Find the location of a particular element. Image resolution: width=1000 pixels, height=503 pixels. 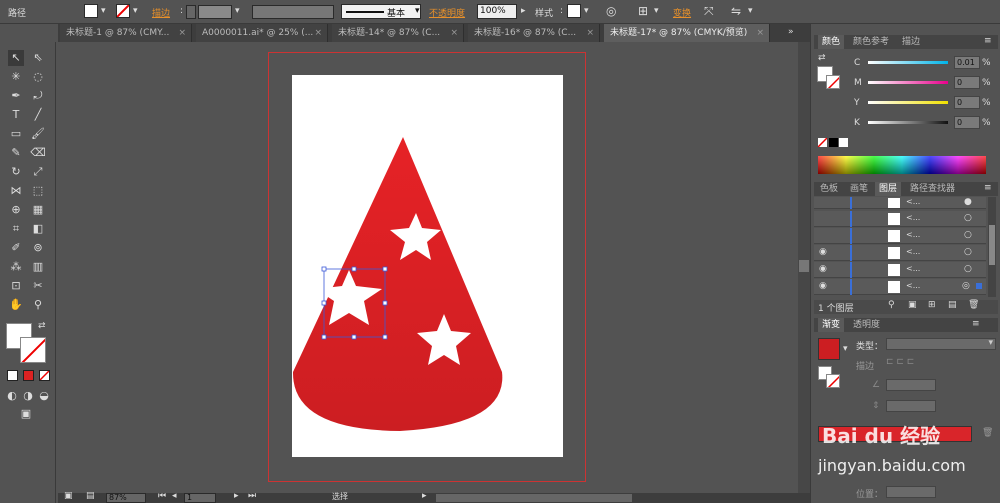

channel-y-unit: % is located at coordinates (986, 103).